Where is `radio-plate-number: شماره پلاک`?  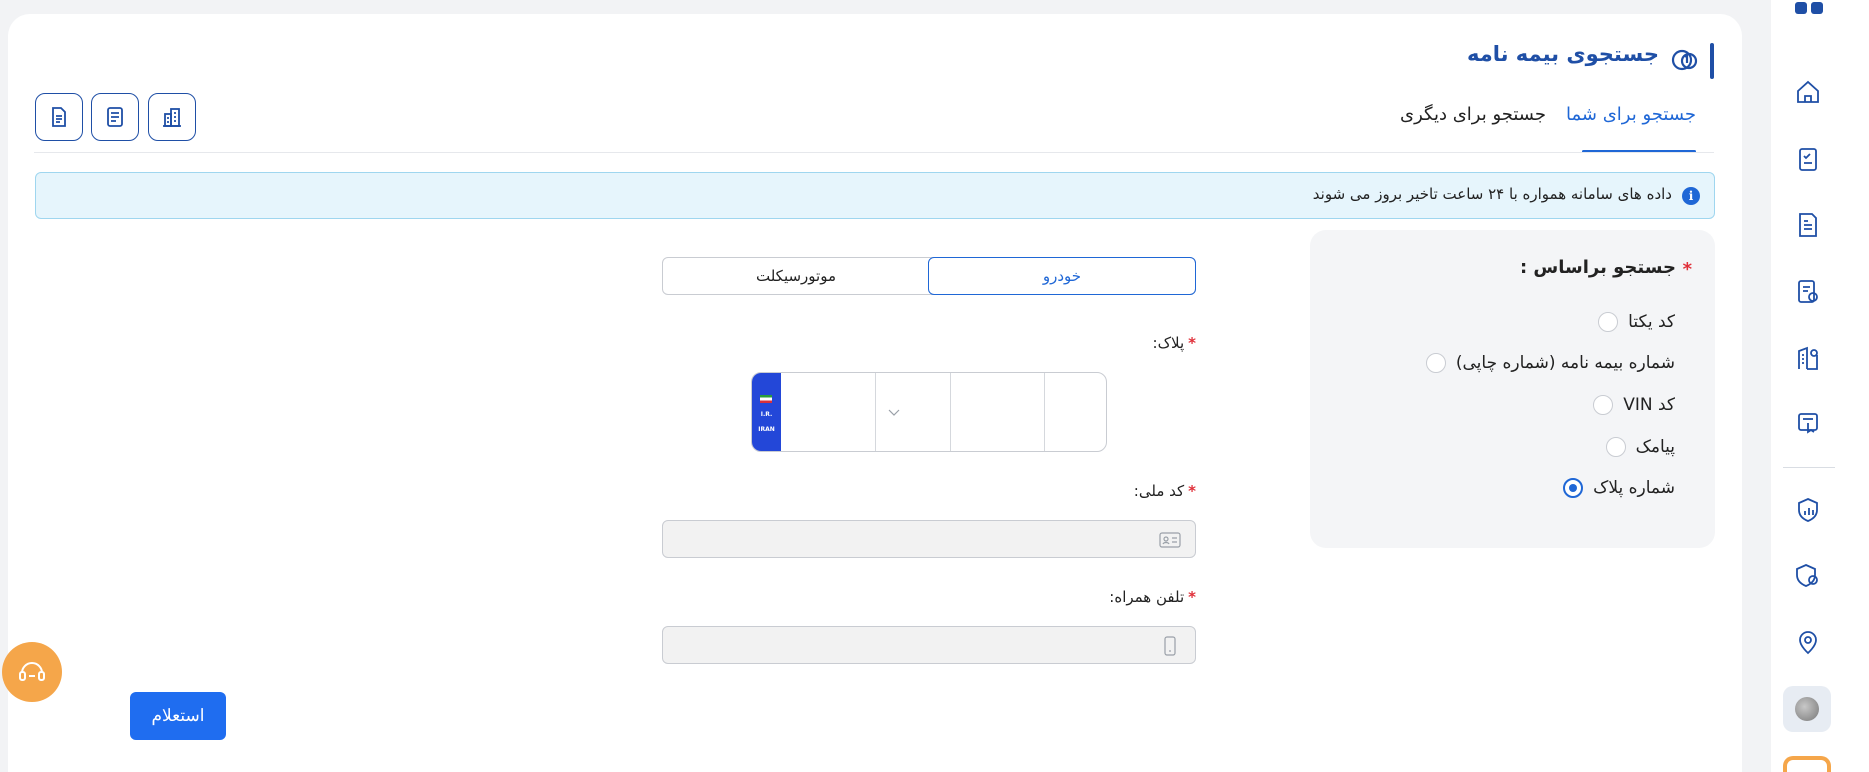 radio-plate-number: شماره پلاک is located at coordinates (1619, 488).